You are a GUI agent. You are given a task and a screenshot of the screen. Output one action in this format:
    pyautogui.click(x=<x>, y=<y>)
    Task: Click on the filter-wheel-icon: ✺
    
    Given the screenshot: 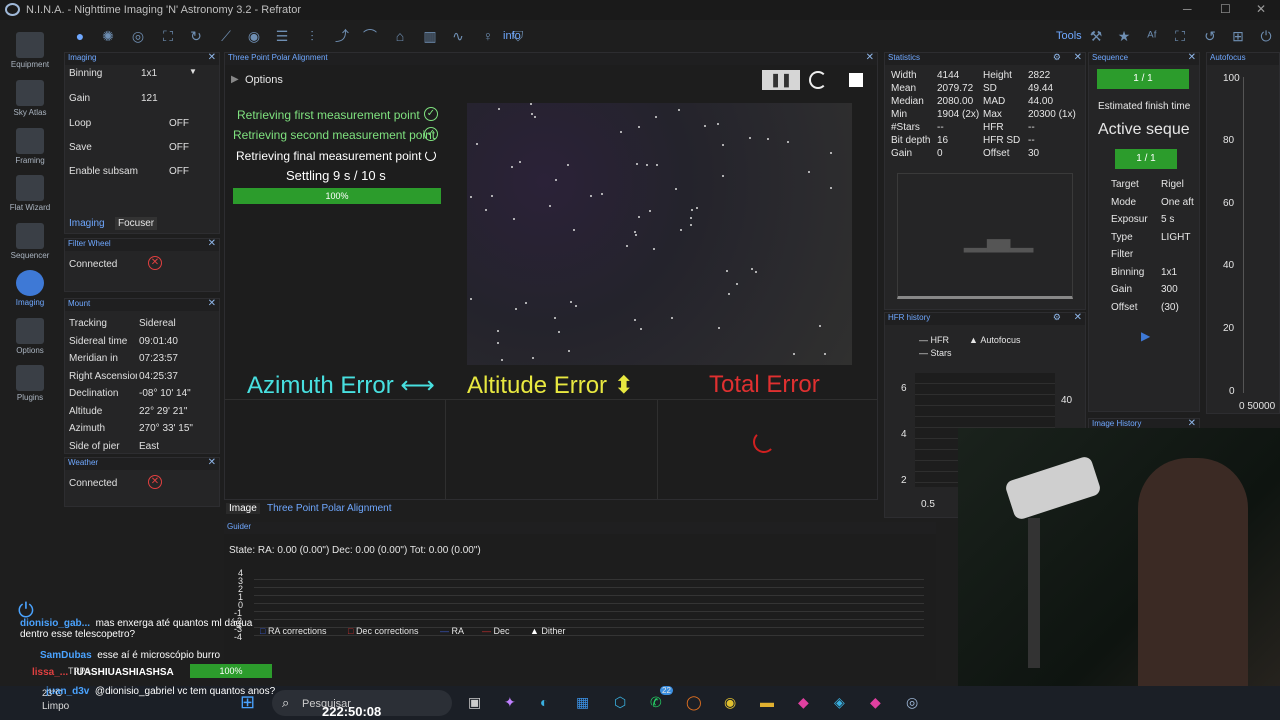 What is the action you would take?
    pyautogui.click(x=108, y=36)
    